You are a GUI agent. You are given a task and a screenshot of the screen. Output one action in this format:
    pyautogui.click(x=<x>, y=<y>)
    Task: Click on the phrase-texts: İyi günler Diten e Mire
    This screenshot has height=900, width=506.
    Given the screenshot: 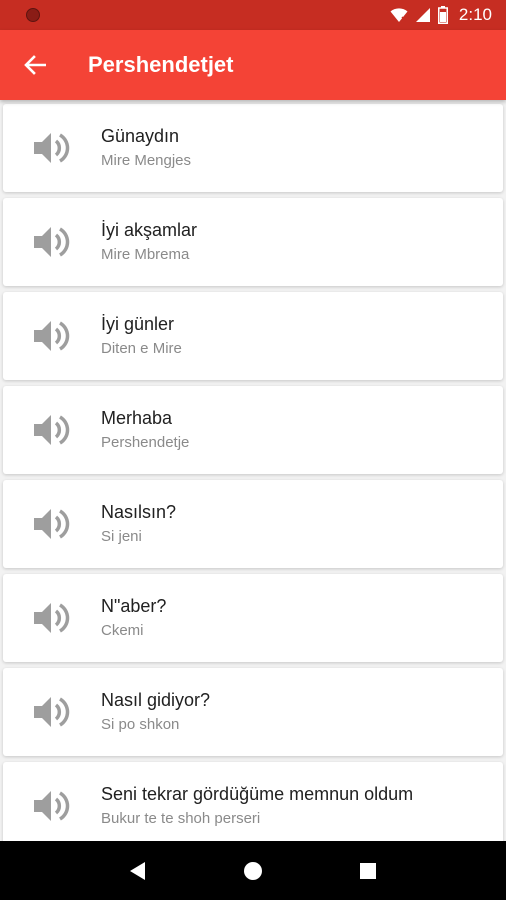 What is the action you would take?
    pyautogui.click(x=141, y=336)
    